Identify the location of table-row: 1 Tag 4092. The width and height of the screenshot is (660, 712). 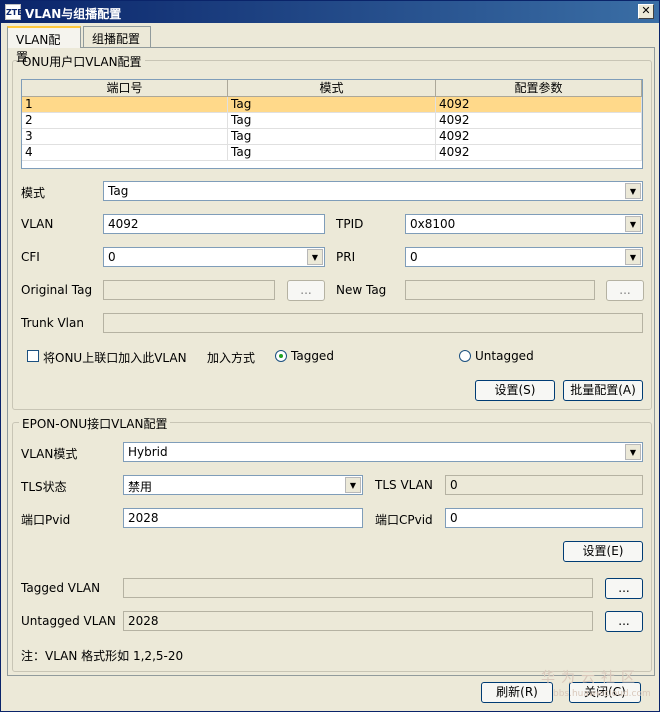
(332, 105).